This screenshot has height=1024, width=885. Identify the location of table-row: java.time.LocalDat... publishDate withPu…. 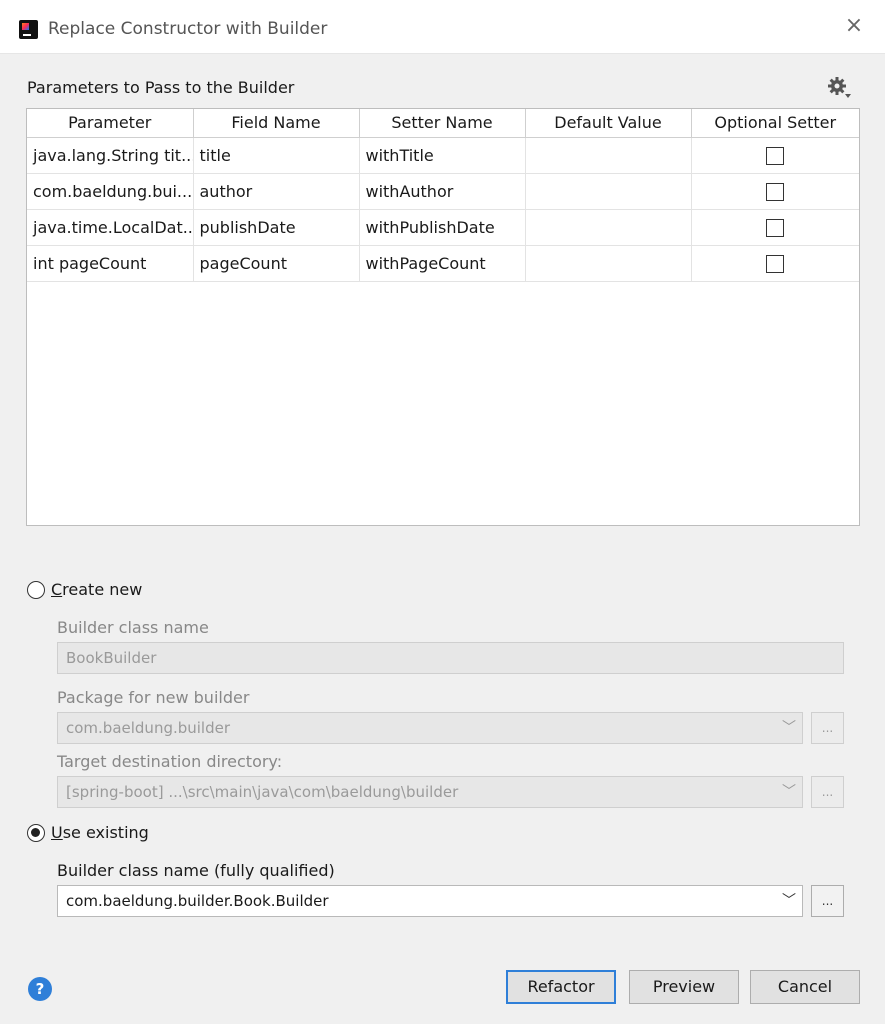
(443, 227).